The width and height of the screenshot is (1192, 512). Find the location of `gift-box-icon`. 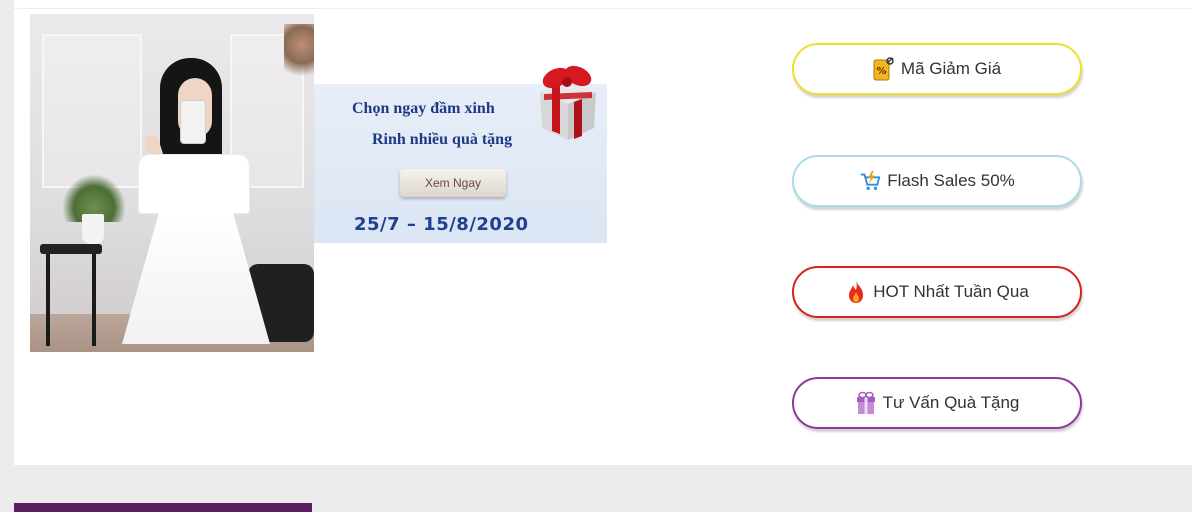

gift-box-icon is located at coordinates (568, 102).